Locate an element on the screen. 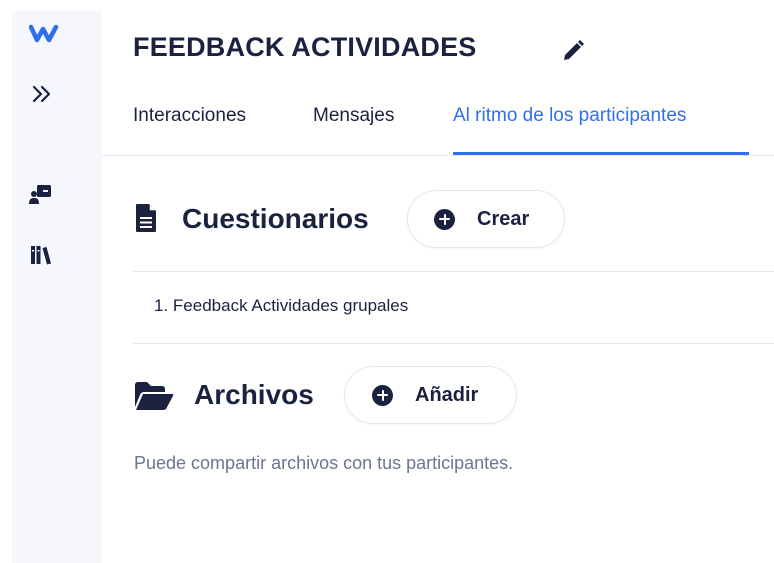  create-button-label: Crear is located at coordinates (503, 218).